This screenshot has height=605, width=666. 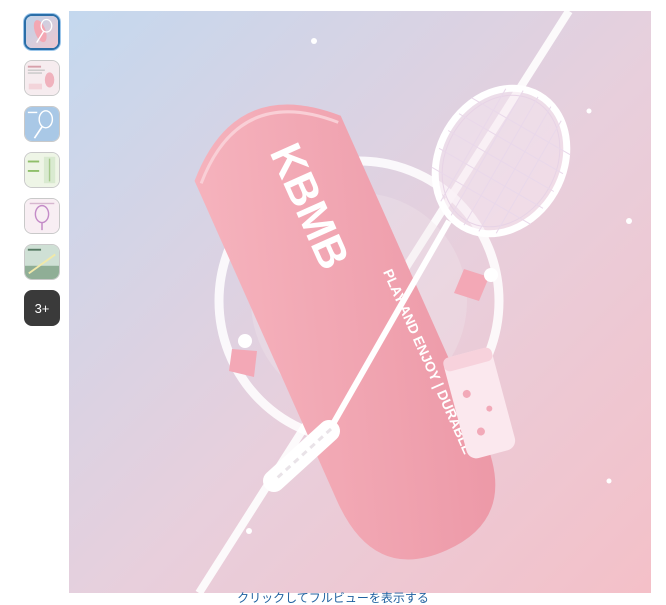 I want to click on infographic-thumbnail-image, so click(x=42, y=78).